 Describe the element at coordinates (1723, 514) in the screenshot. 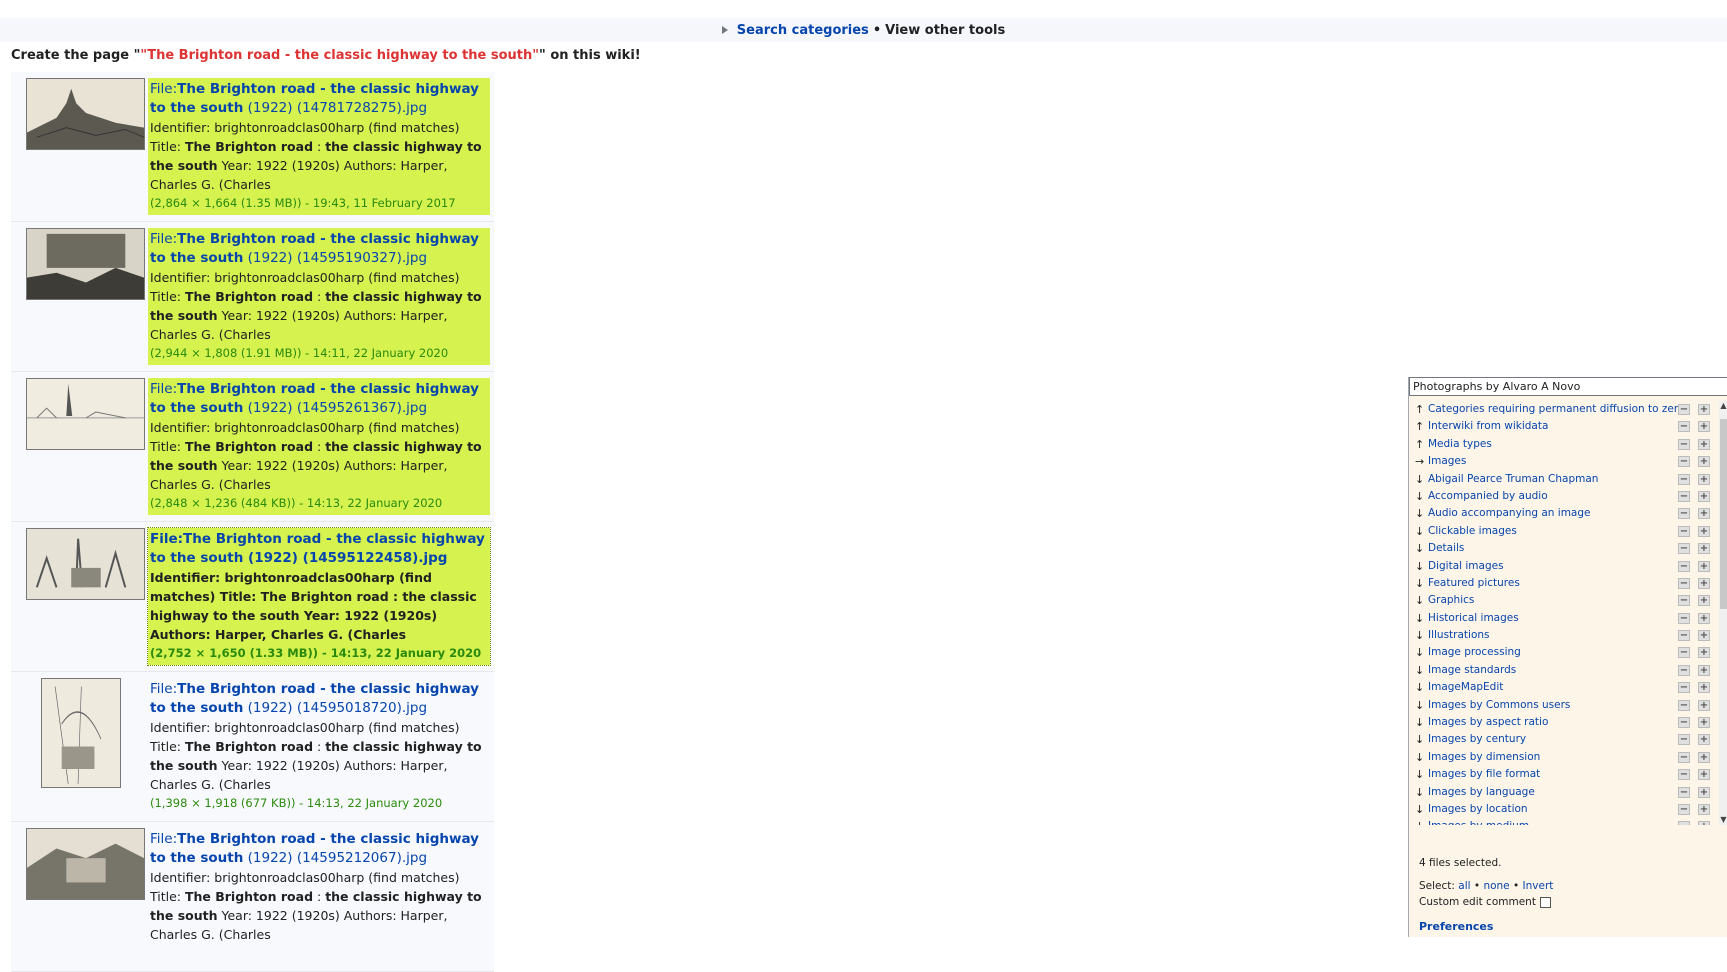

I see `scrollbar-thumb` at that location.